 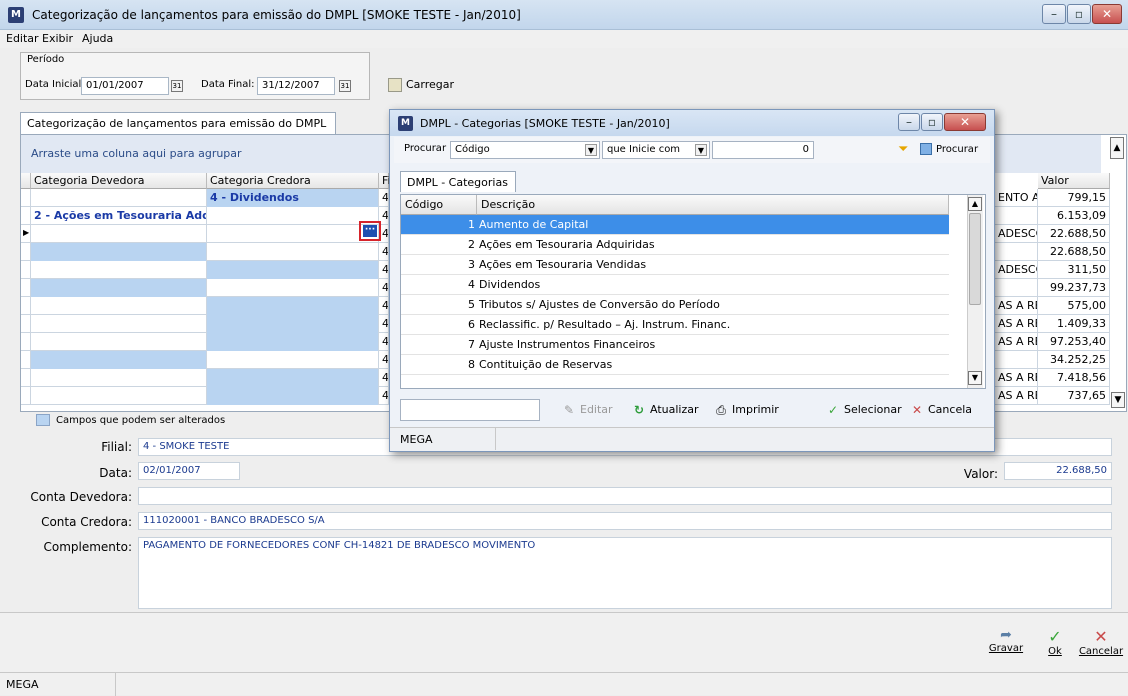 I want to click on list-item: 3 Ações em Tesouraria Vendidas, so click(x=675, y=265).